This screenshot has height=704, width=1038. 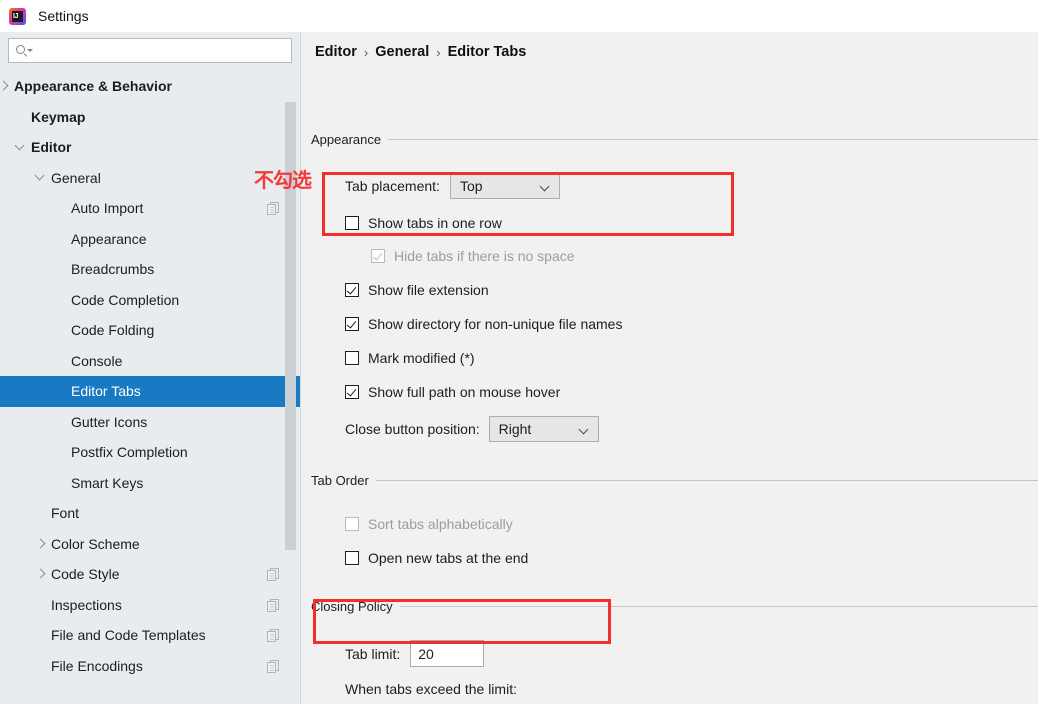 What do you see at coordinates (392, 186) in the screenshot?
I see `tab-placement-label: Tab placement:` at bounding box center [392, 186].